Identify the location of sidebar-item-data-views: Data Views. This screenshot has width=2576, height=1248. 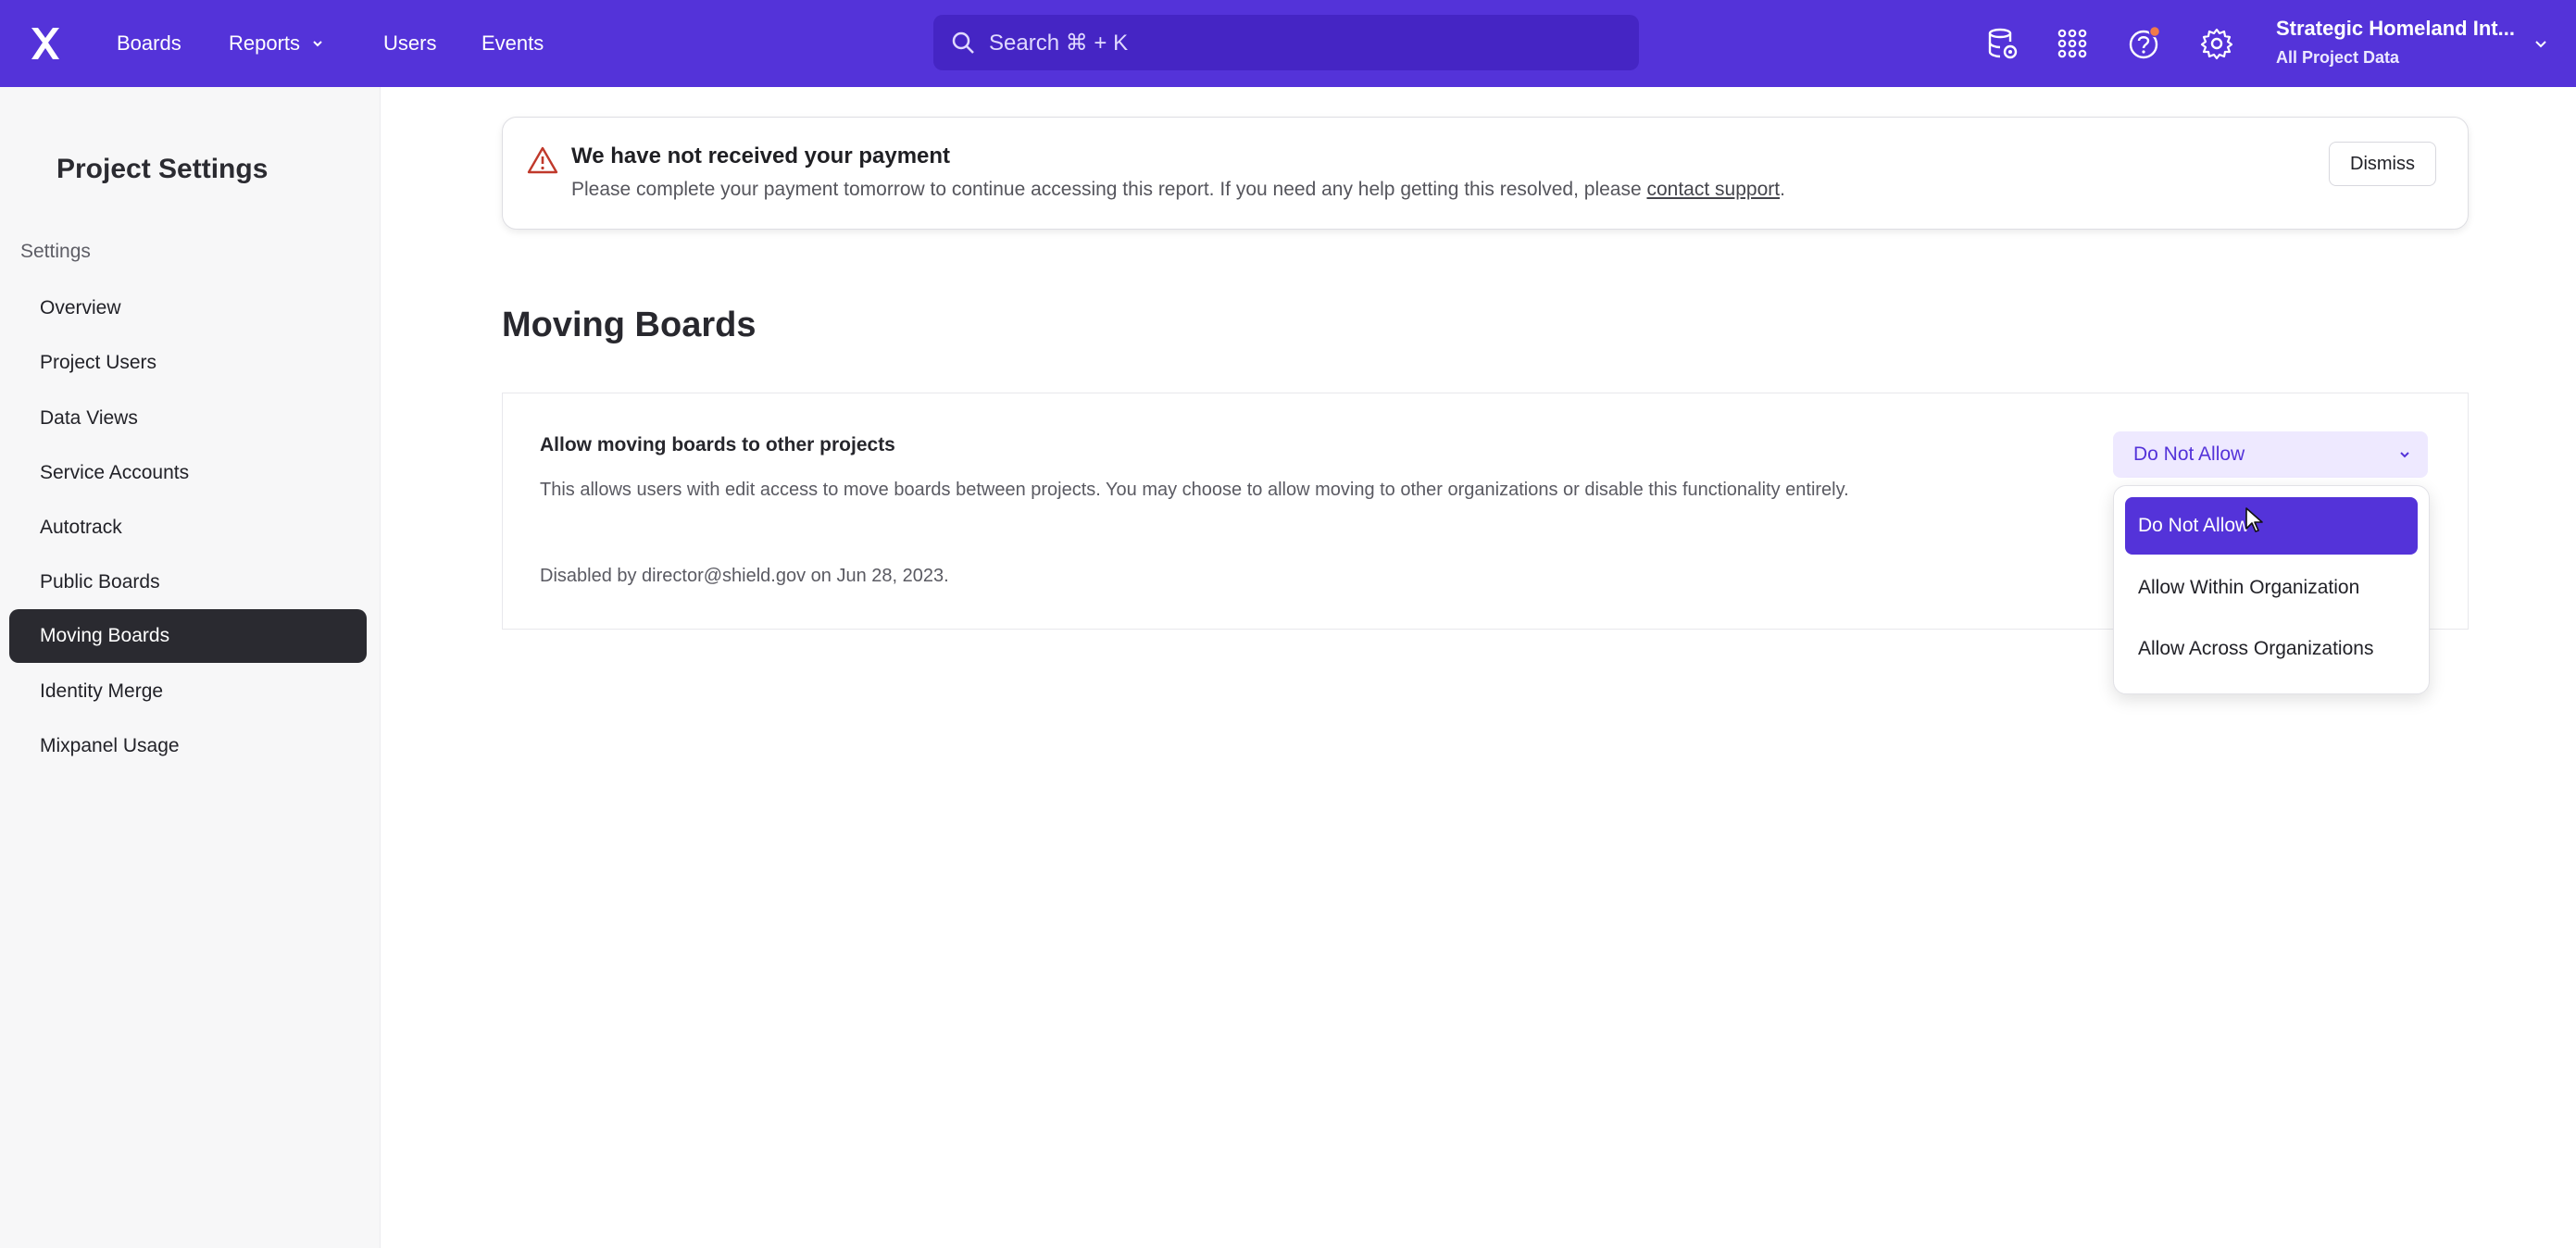
(188, 418).